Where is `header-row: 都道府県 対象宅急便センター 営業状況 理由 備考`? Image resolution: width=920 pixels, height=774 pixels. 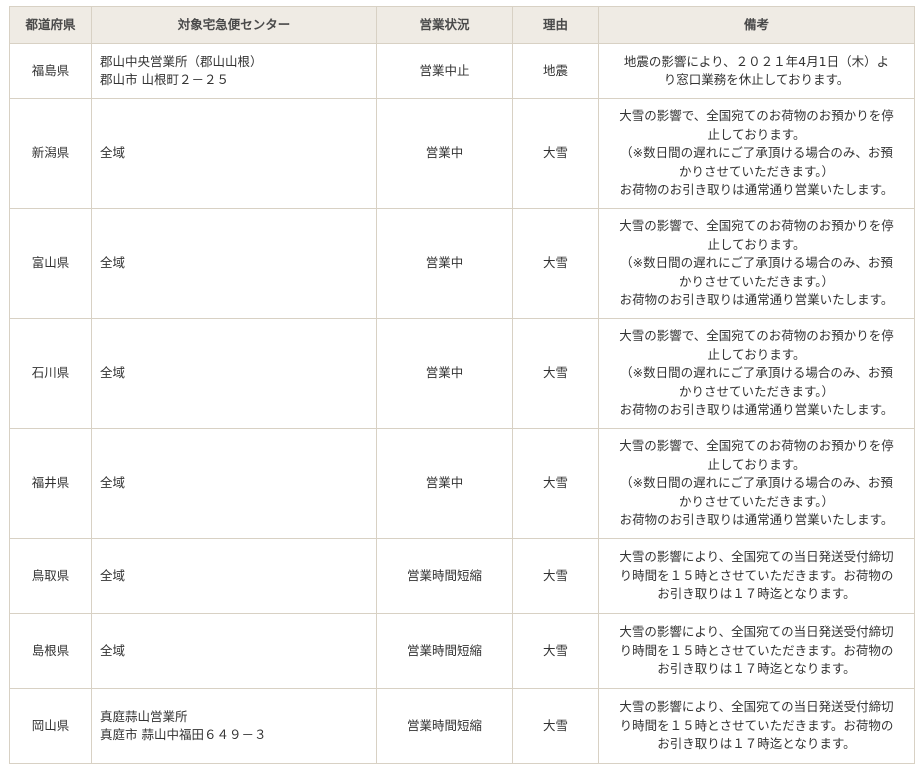 header-row: 都道府県 対象宅急便センター 営業状況 理由 備考 is located at coordinates (462, 25).